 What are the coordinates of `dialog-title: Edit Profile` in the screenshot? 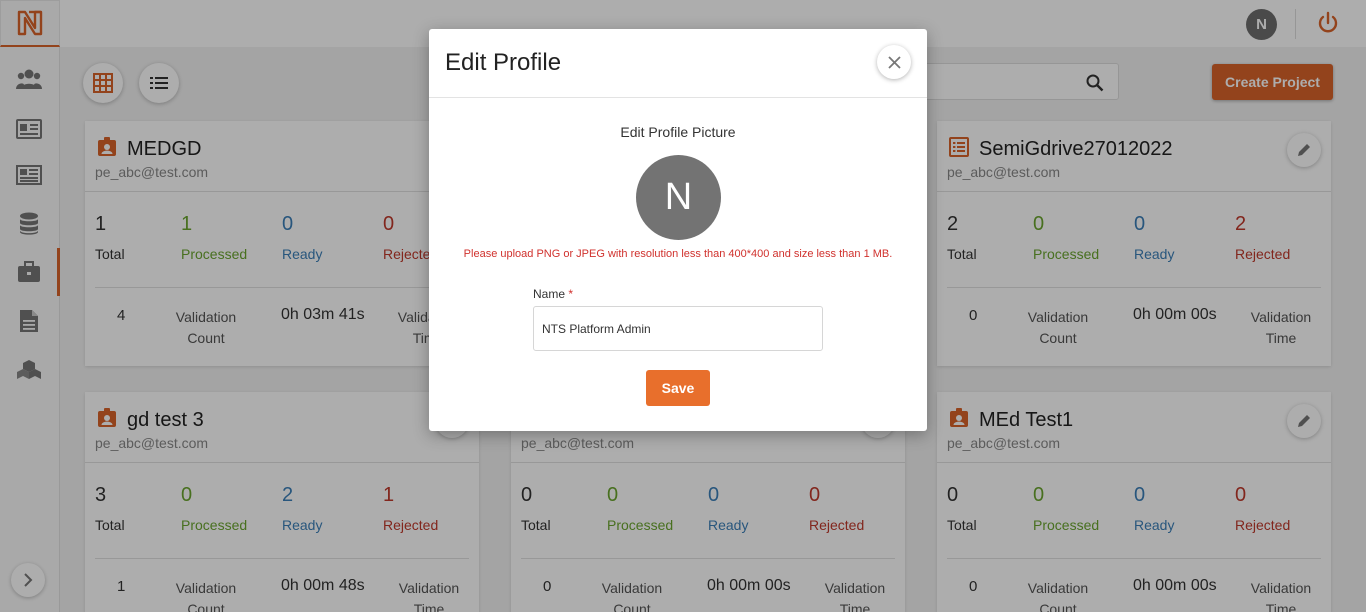 It's located at (503, 62).